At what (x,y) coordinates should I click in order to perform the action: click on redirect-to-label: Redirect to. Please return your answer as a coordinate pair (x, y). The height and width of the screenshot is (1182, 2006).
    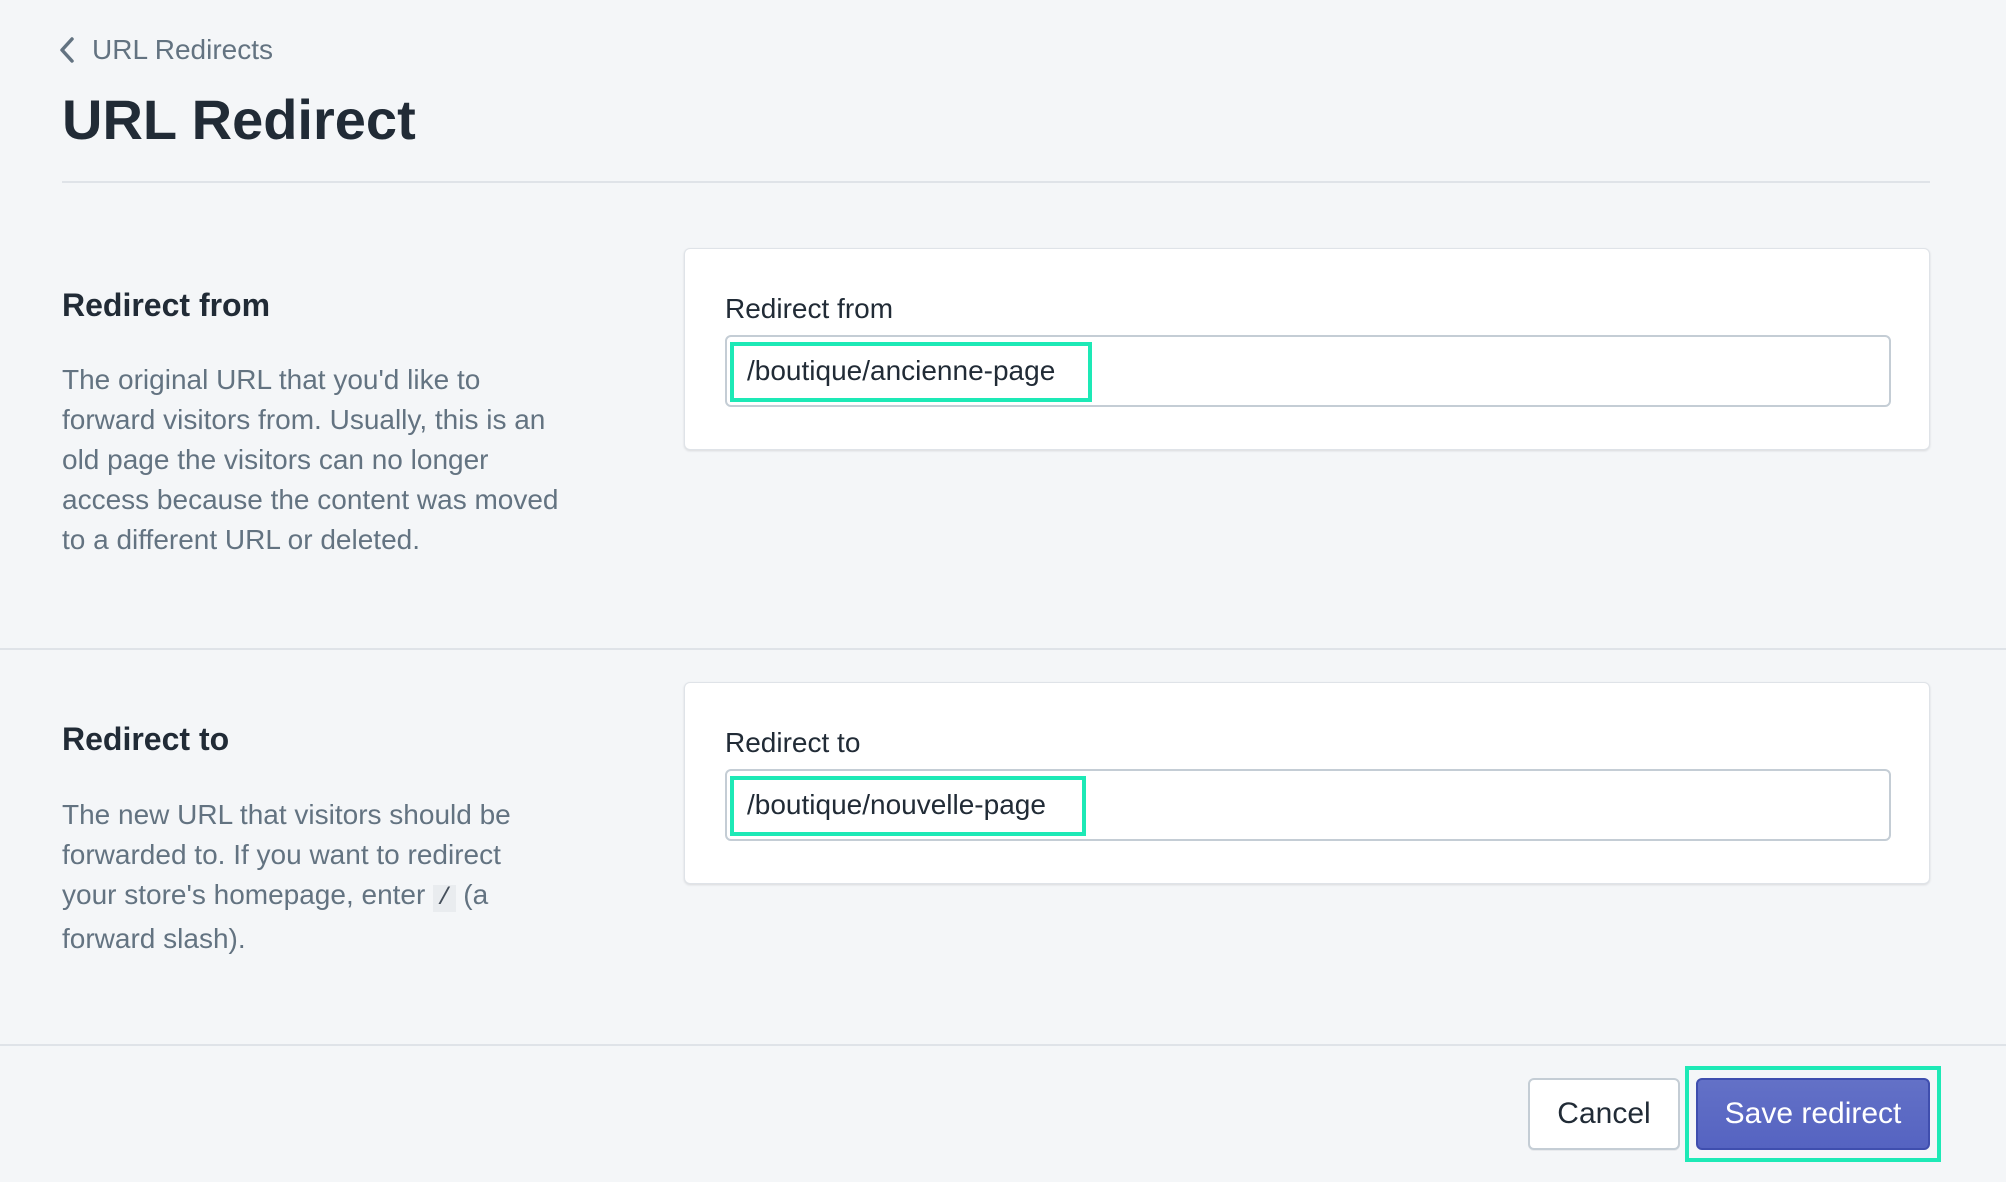
    Looking at the image, I should click on (793, 742).